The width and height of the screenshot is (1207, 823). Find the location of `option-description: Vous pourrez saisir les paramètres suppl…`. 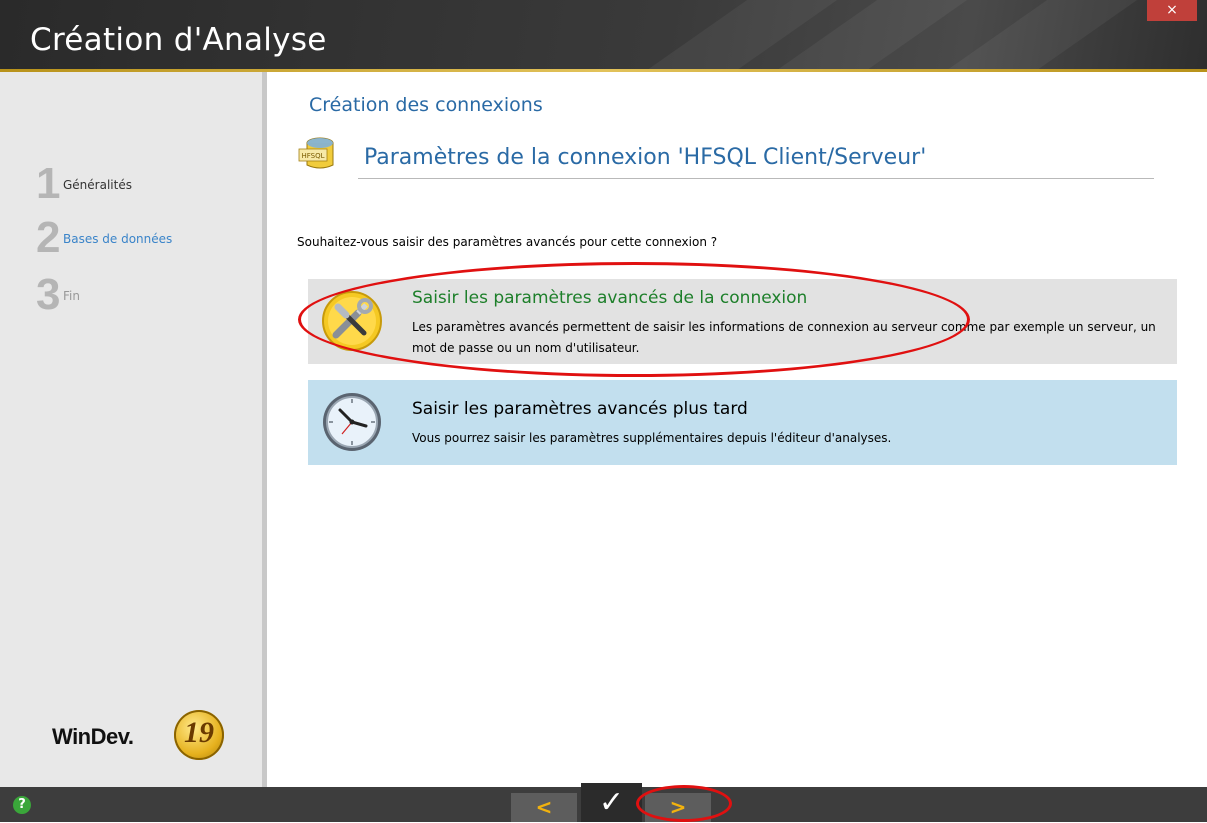

option-description: Vous pourrez saisir les paramètres suppl… is located at coordinates (652, 438).